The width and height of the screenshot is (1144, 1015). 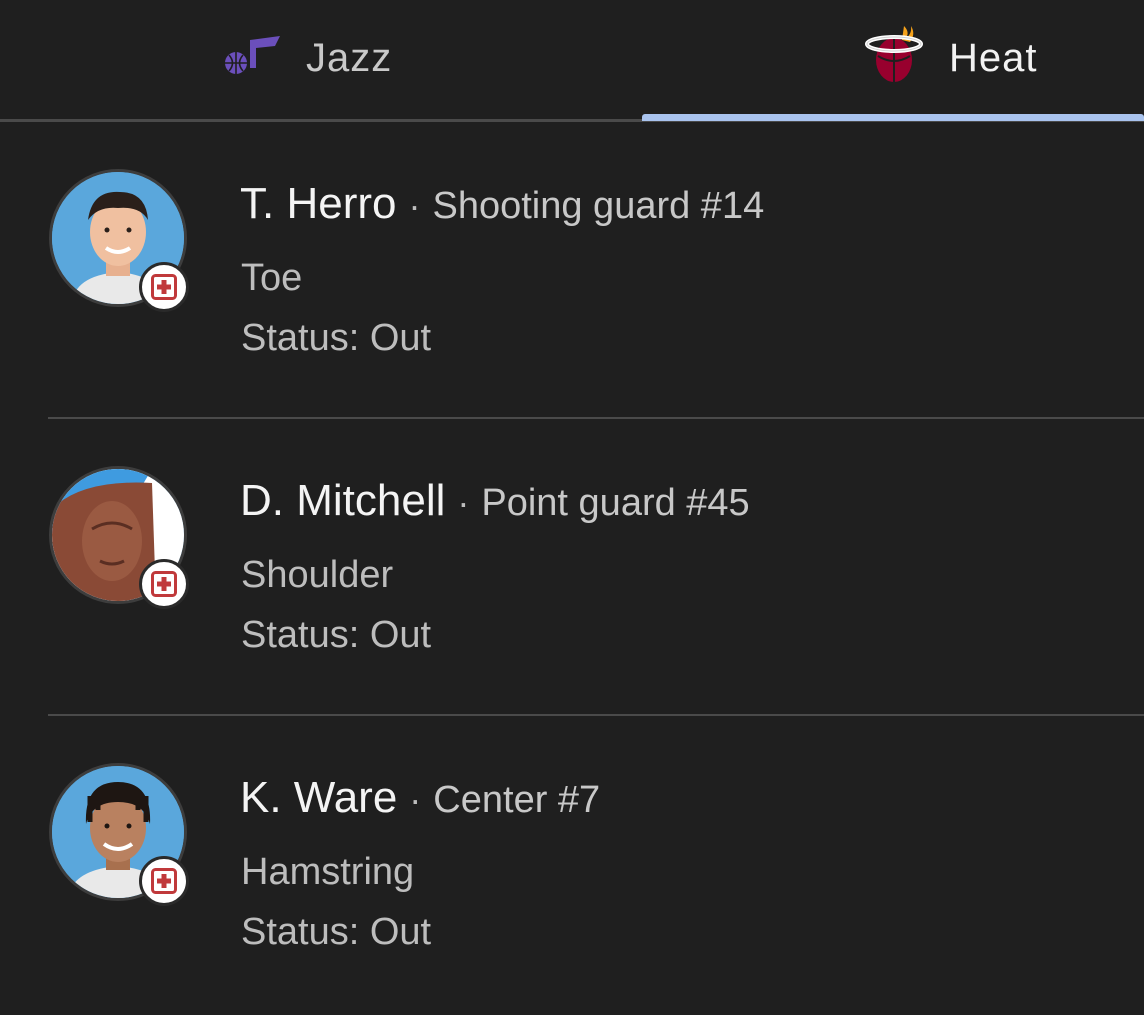 I want to click on injury-type: Shoulder, so click(x=317, y=575).